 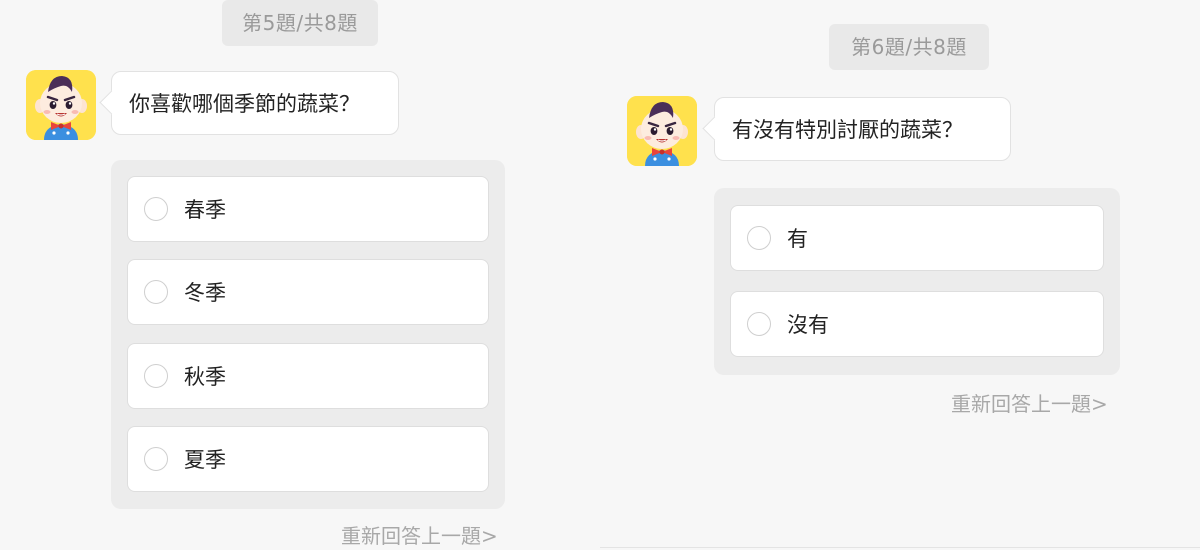 I want to click on option-yes: 有, so click(x=917, y=238).